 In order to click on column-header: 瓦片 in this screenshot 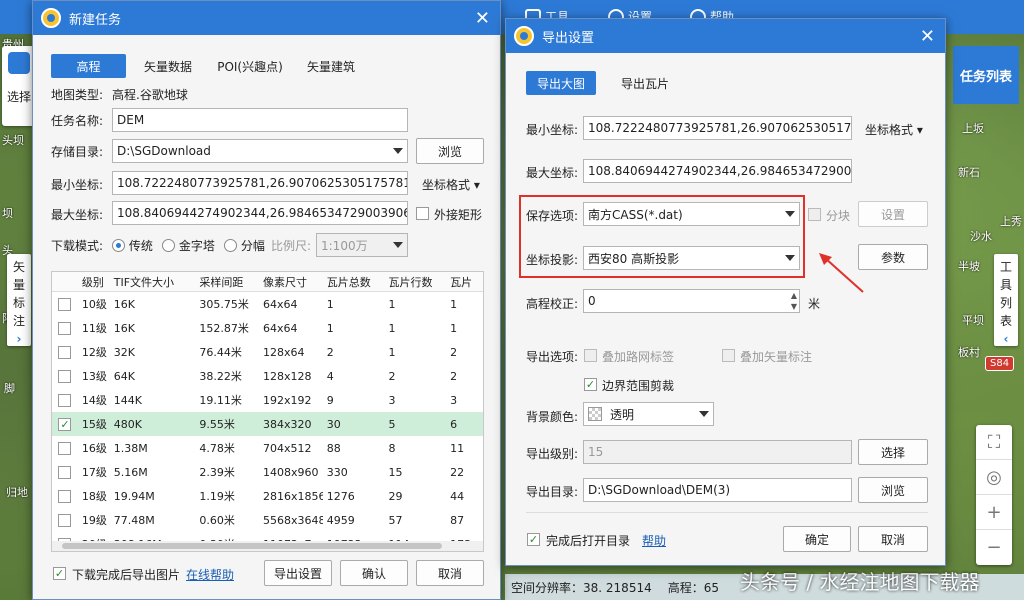, I will do `click(464, 281)`.